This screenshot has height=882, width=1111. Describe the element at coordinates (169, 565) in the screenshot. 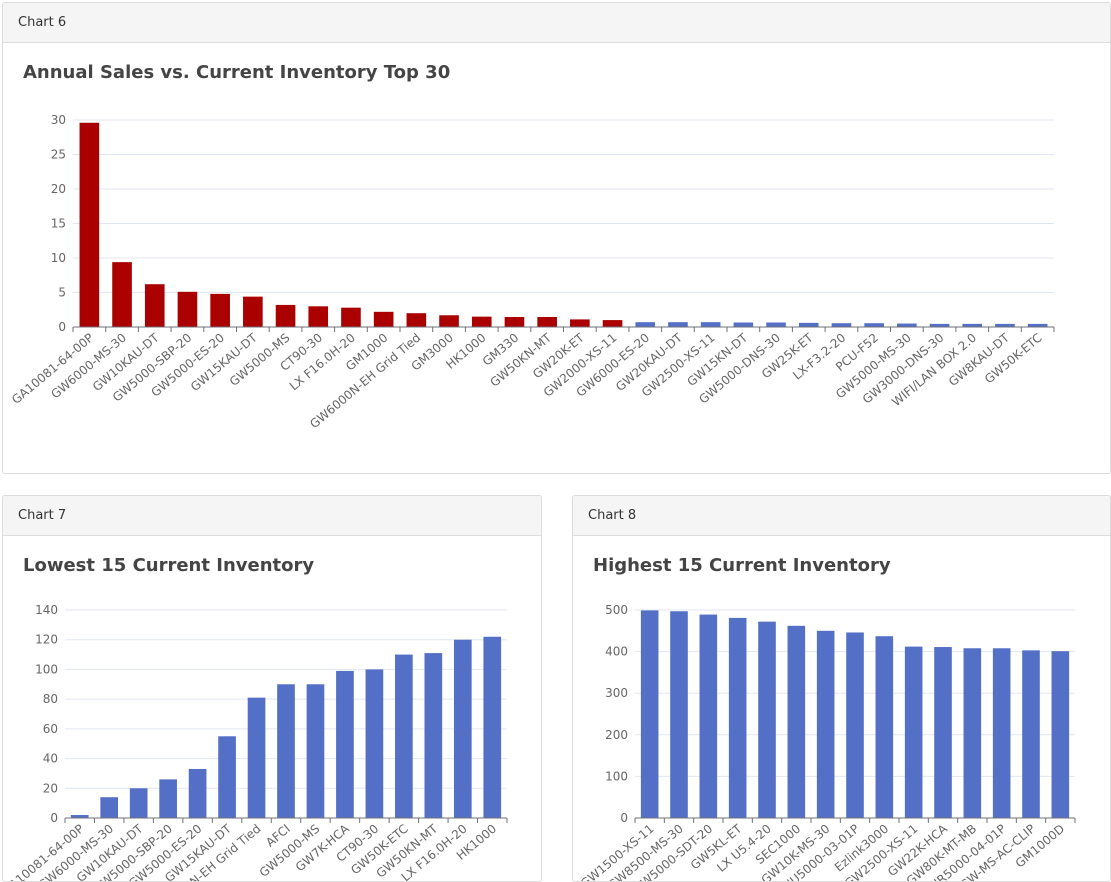

I see `chart-title: Lowest 15 Current Inventory` at that location.